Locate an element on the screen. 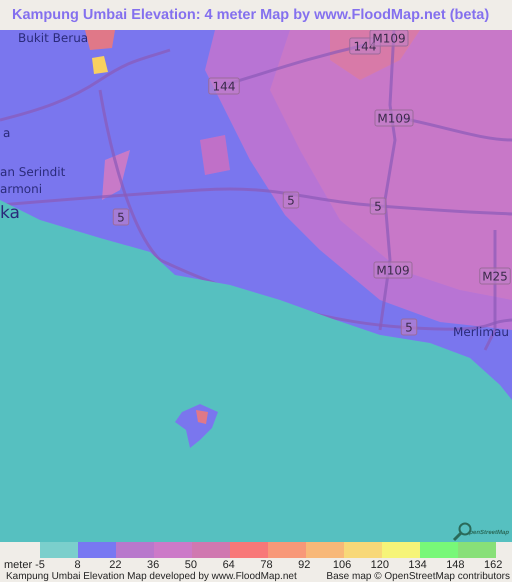 The height and width of the screenshot is (582, 512). legend-tick: 50 is located at coordinates (191, 565).